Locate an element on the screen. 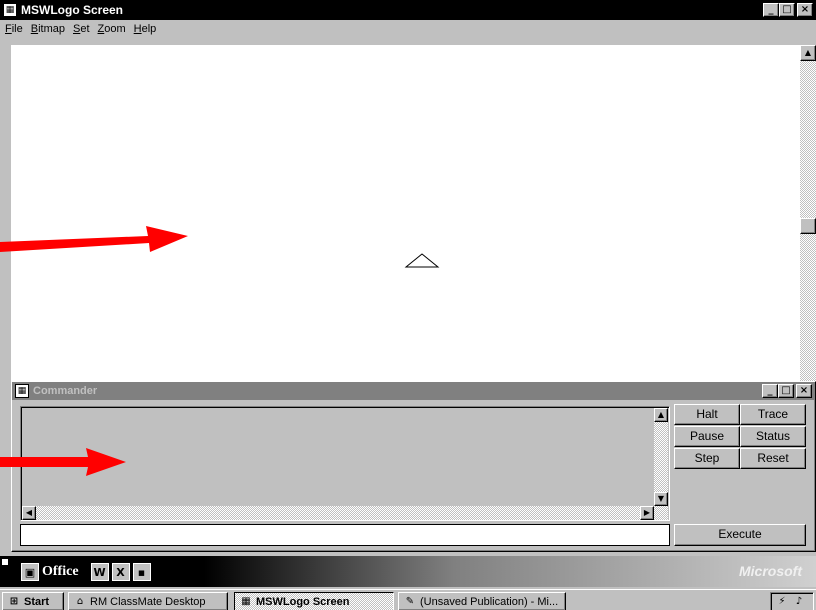 Image resolution: width=816 pixels, height=610 pixels. red-arrow-canvas is located at coordinates (94, 239).